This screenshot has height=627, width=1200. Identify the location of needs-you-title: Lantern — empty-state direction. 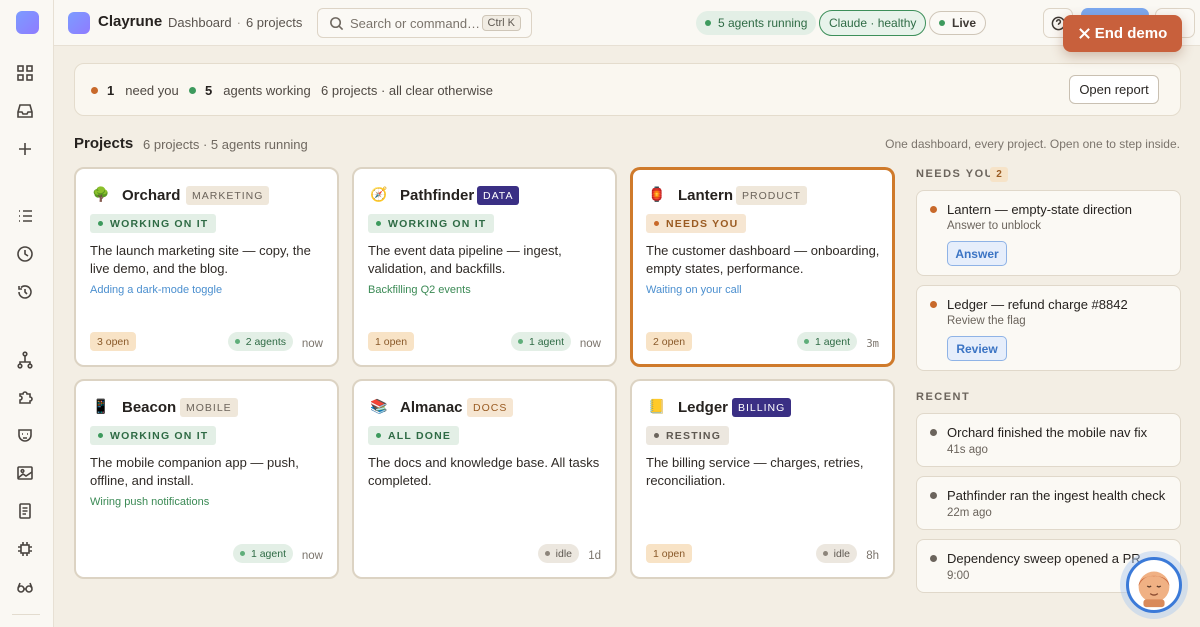
(1039, 209).